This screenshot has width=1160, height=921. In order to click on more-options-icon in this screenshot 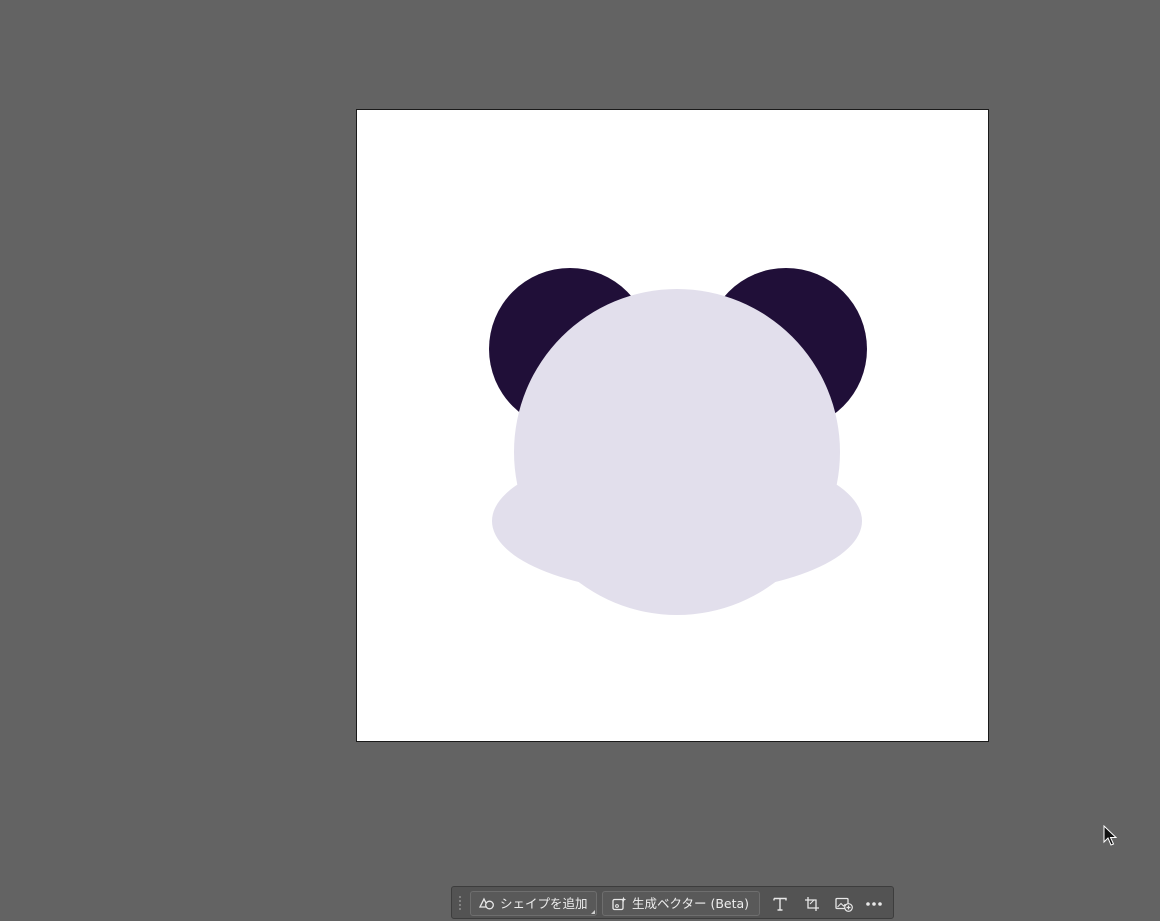, I will do `click(874, 904)`.